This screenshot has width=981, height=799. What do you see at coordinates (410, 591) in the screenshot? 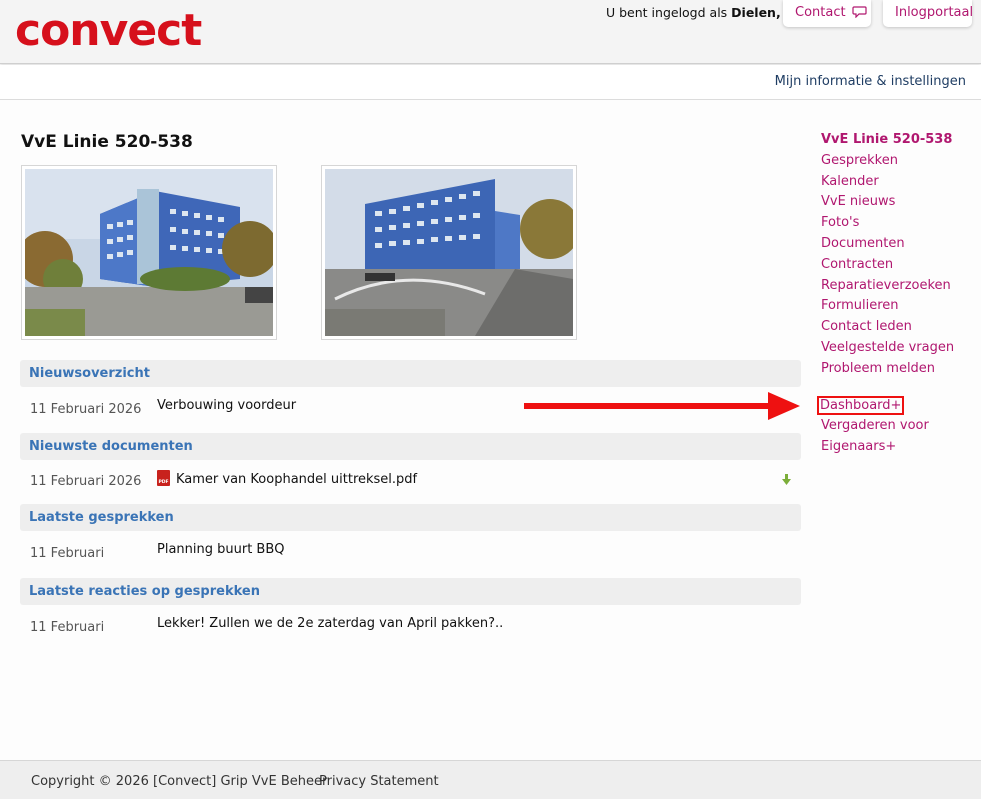
I see `section-laatste-reacties: Laatste reacties op gesprekken` at bounding box center [410, 591].